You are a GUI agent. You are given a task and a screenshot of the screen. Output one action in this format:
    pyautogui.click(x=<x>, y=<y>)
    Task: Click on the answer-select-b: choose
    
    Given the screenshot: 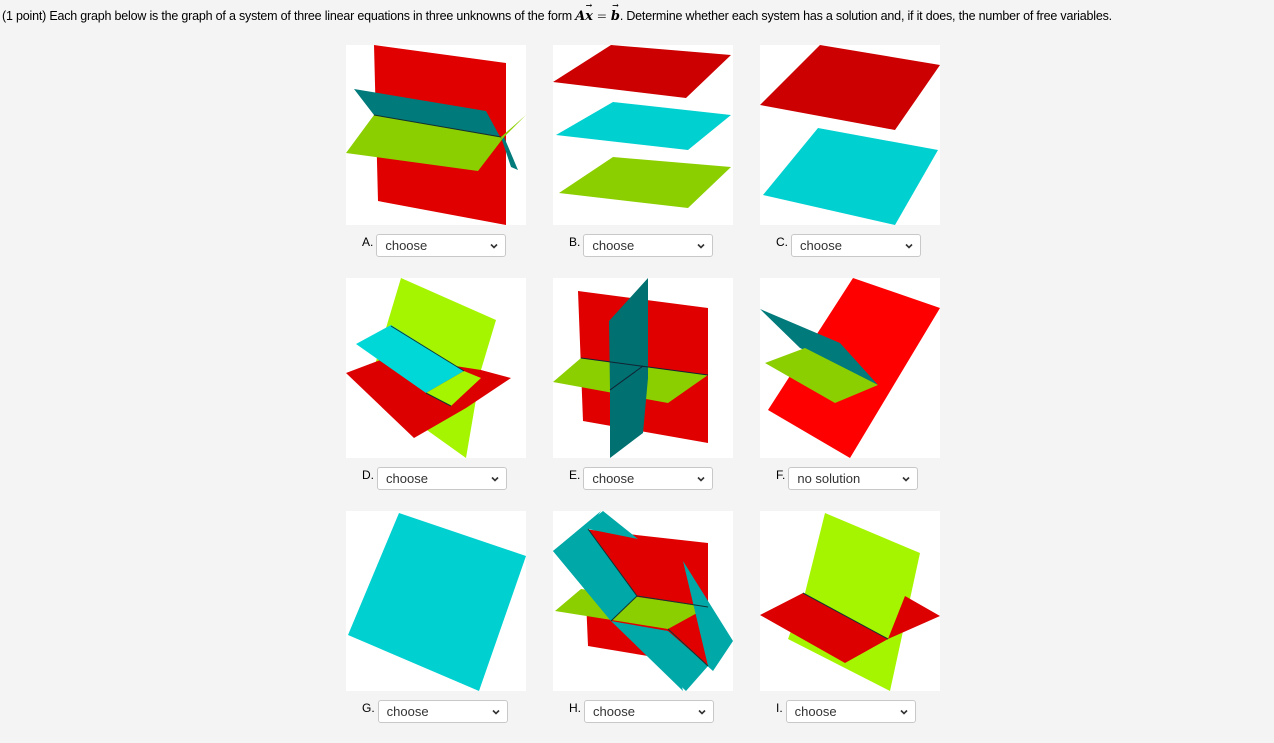 What is the action you would take?
    pyautogui.click(x=648, y=245)
    